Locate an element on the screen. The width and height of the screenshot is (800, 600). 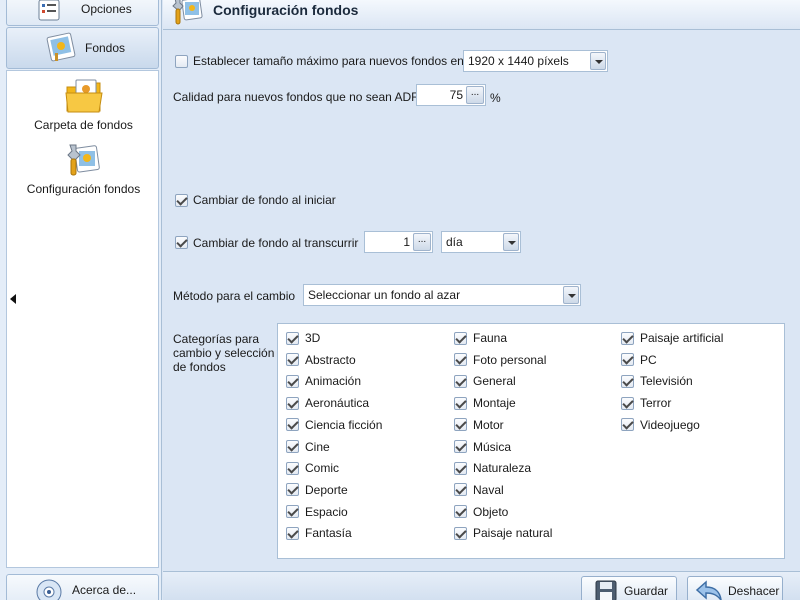
category-label: Aeronáutica is located at coordinates (337, 403).